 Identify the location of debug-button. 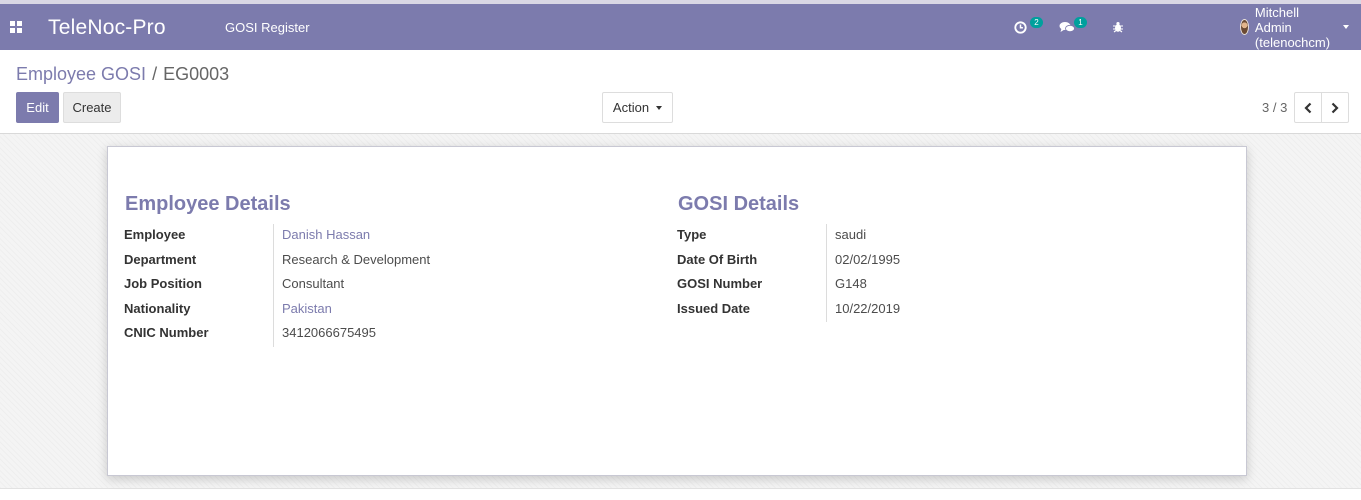
(1119, 27).